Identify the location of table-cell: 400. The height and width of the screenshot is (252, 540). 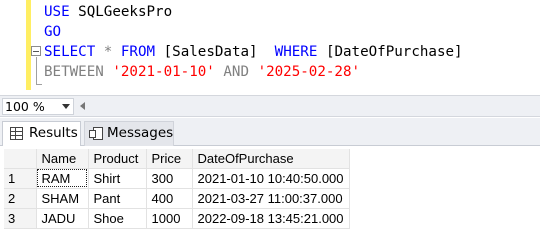
(169, 198).